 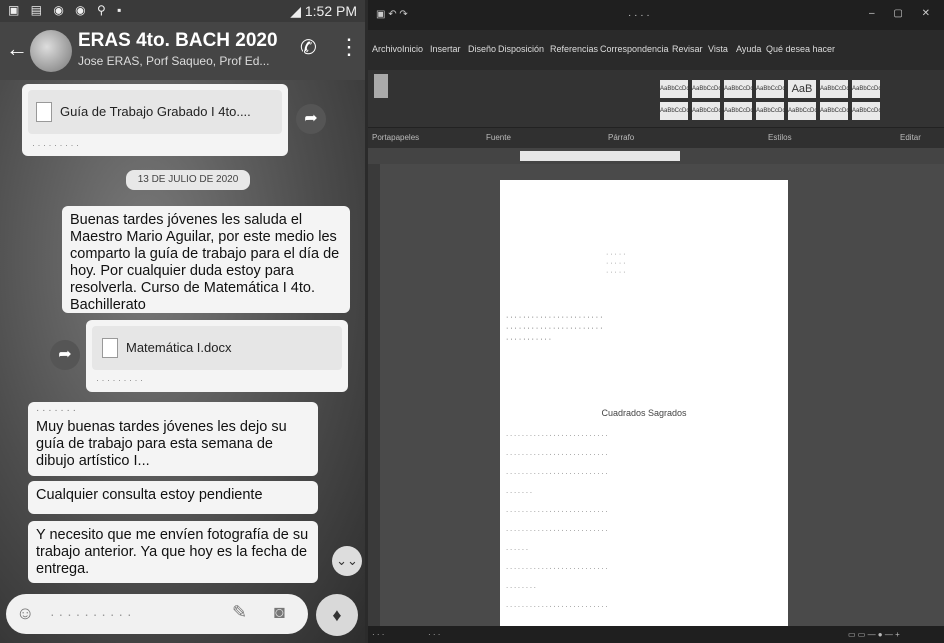 What do you see at coordinates (621, 137) in the screenshot?
I see `group-parrafo: Párrafo` at bounding box center [621, 137].